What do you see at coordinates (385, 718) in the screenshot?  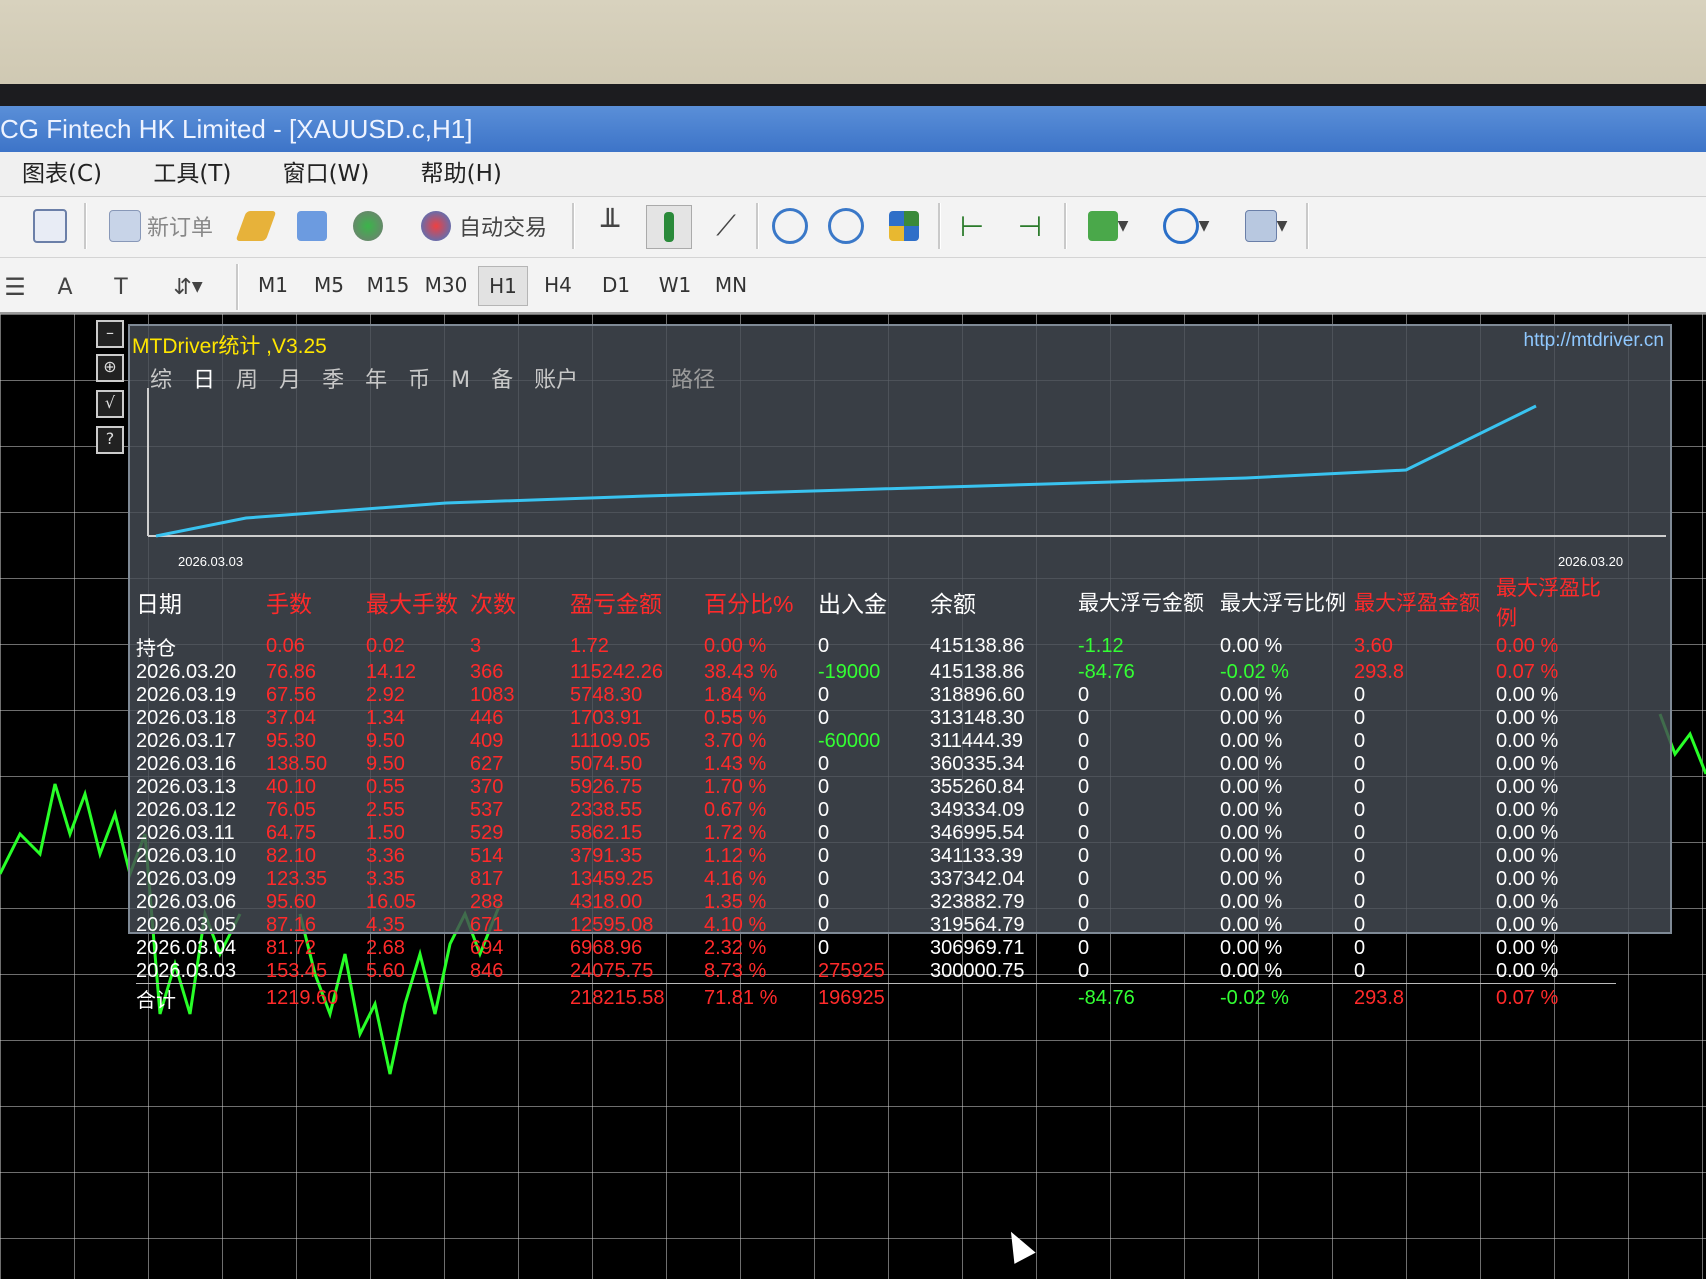 I see `cell-max-lots: 1.34` at bounding box center [385, 718].